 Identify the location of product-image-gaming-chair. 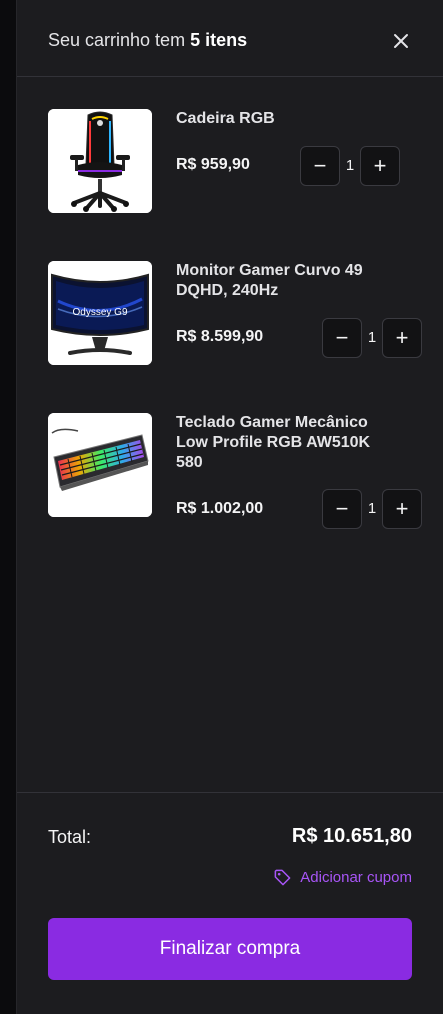
(100, 161).